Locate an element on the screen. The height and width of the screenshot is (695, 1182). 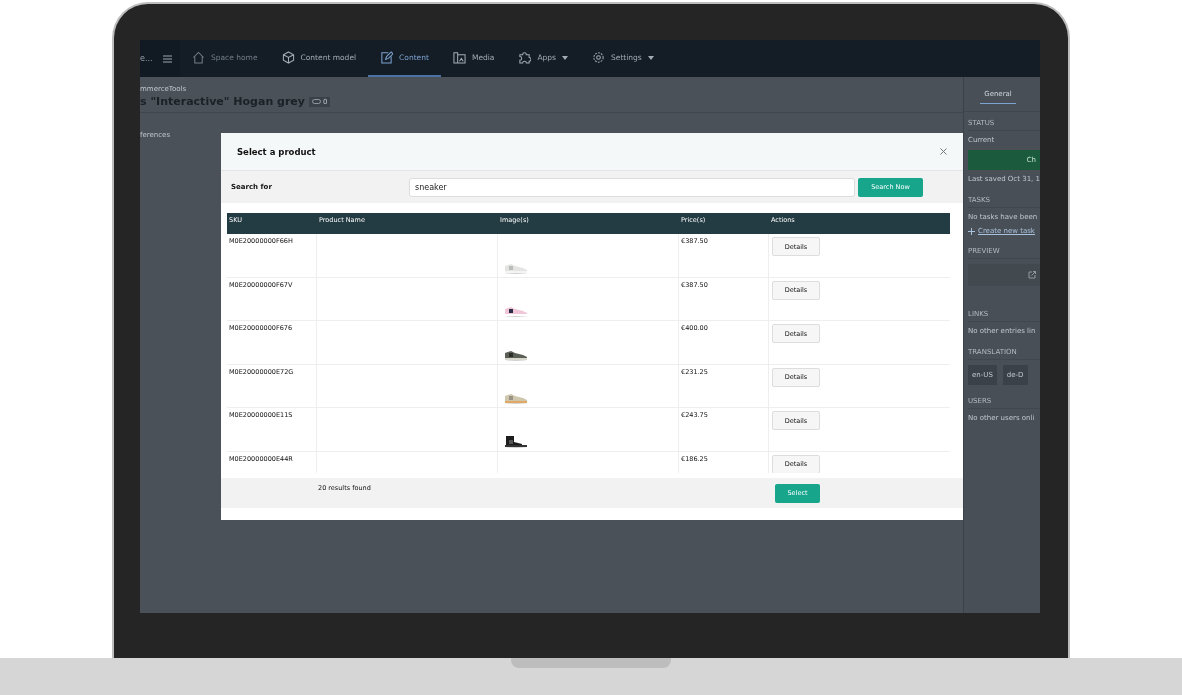
settings-icon is located at coordinates (598, 57).